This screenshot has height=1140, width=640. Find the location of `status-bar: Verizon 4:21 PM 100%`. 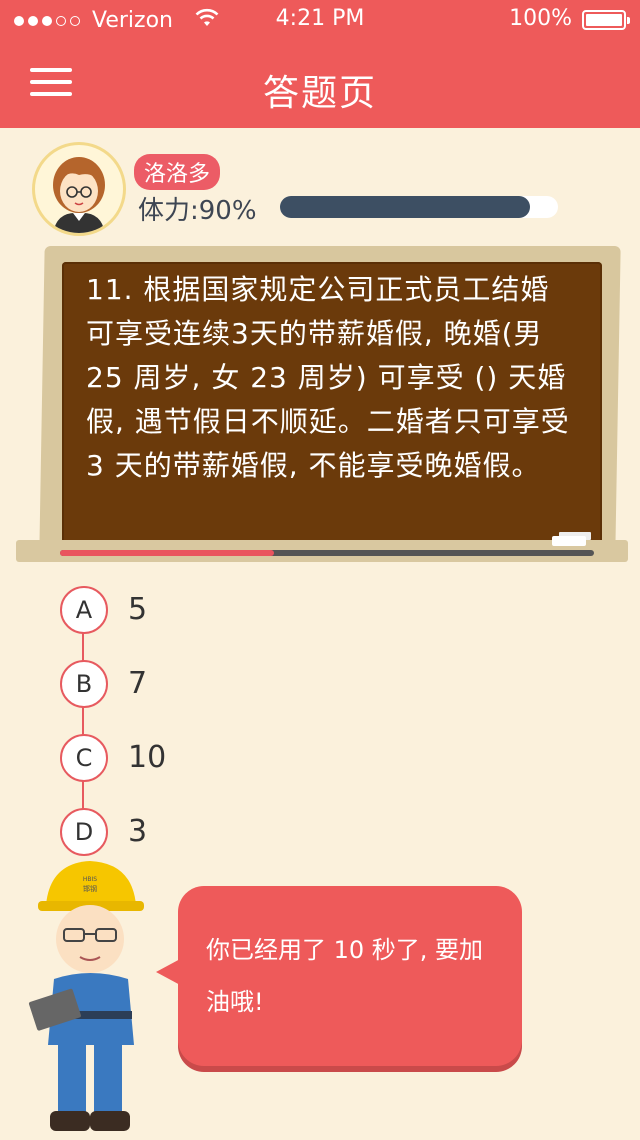

status-bar: Verizon 4:21 PM 100% is located at coordinates (320, 20).